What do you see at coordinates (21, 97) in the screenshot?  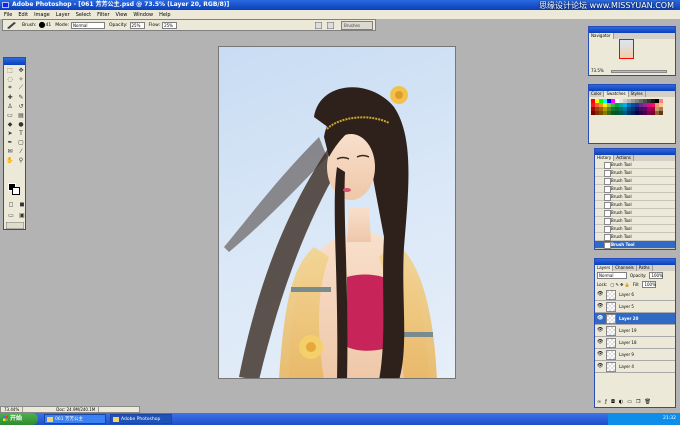 I see `brush-tool-icon: ✎` at bounding box center [21, 97].